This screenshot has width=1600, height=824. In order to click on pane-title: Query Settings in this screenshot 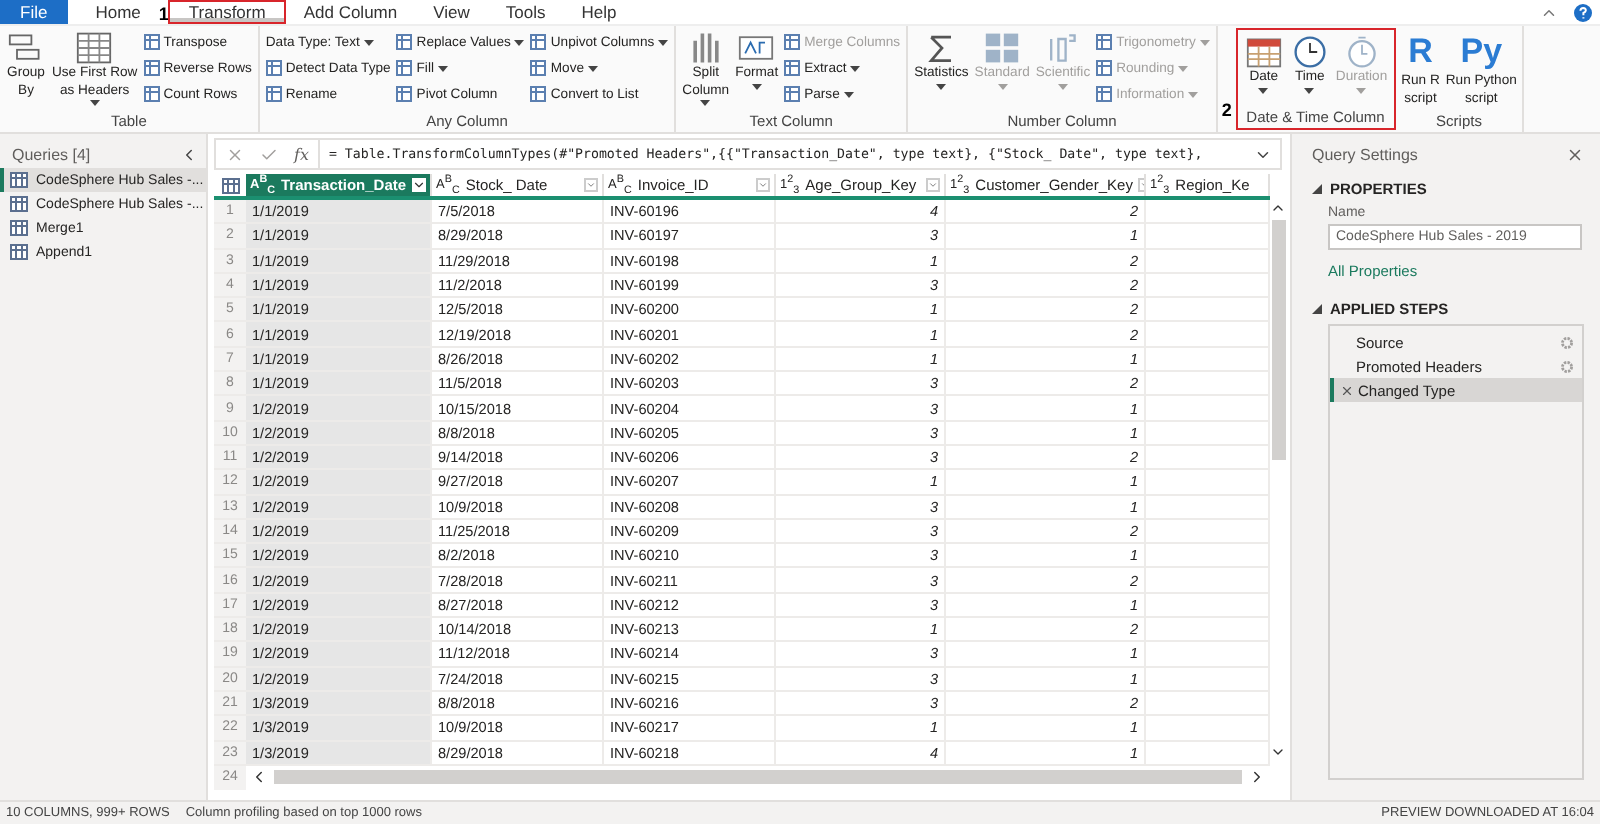, I will do `click(1365, 154)`.